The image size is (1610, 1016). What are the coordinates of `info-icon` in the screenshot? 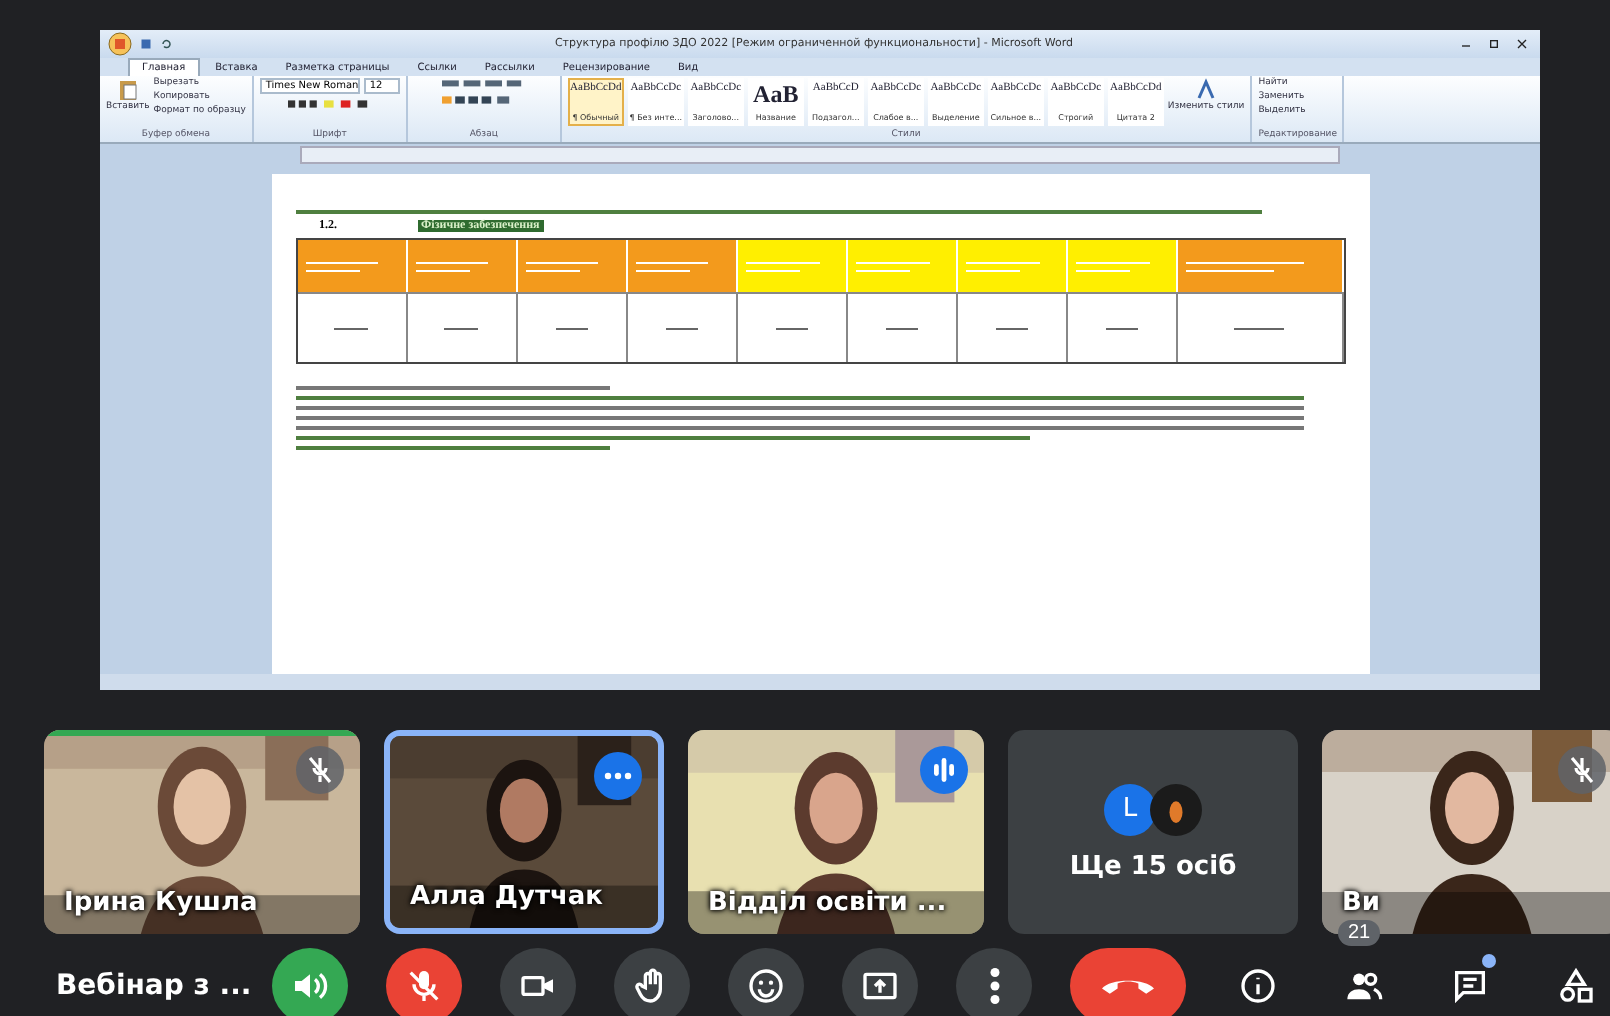 It's located at (1258, 986).